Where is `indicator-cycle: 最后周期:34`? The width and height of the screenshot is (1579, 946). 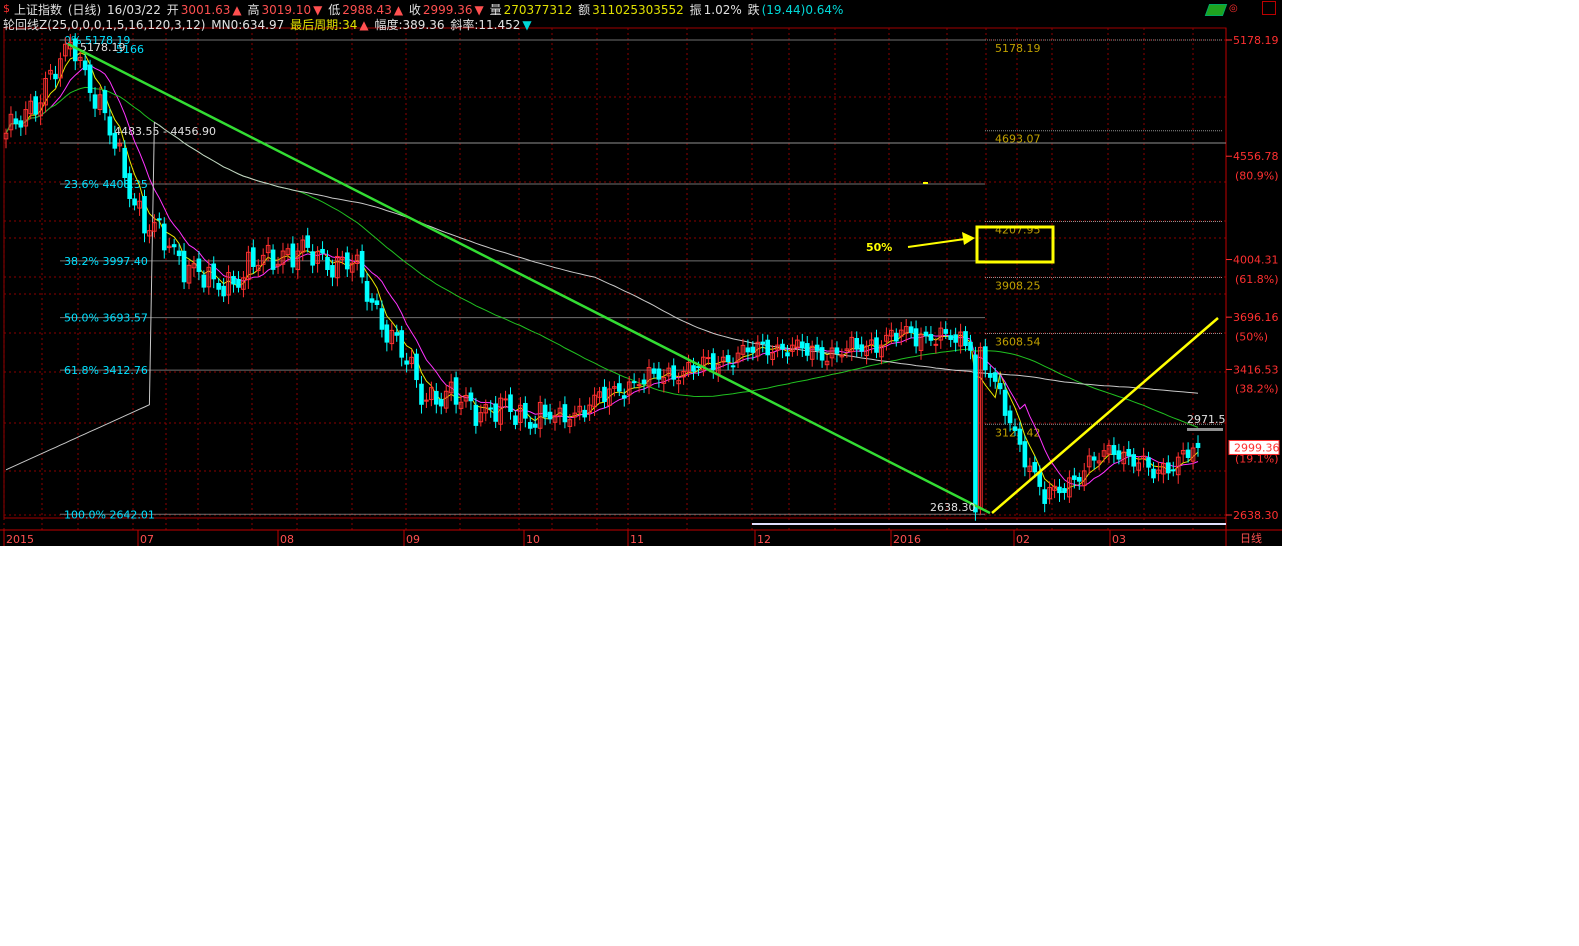
indicator-cycle: 最后周期:34 is located at coordinates (324, 25).